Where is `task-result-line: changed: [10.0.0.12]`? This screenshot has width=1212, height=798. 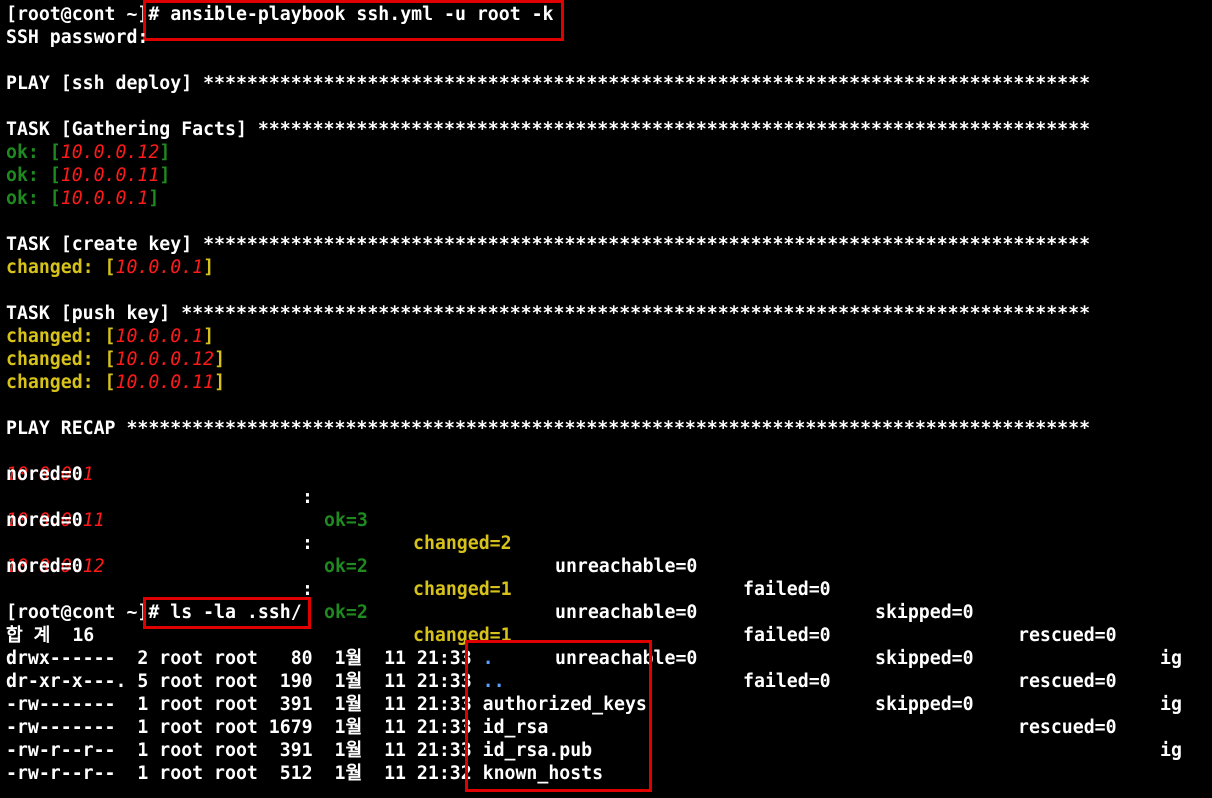 task-result-line: changed: [10.0.0.12] is located at coordinates (116, 359).